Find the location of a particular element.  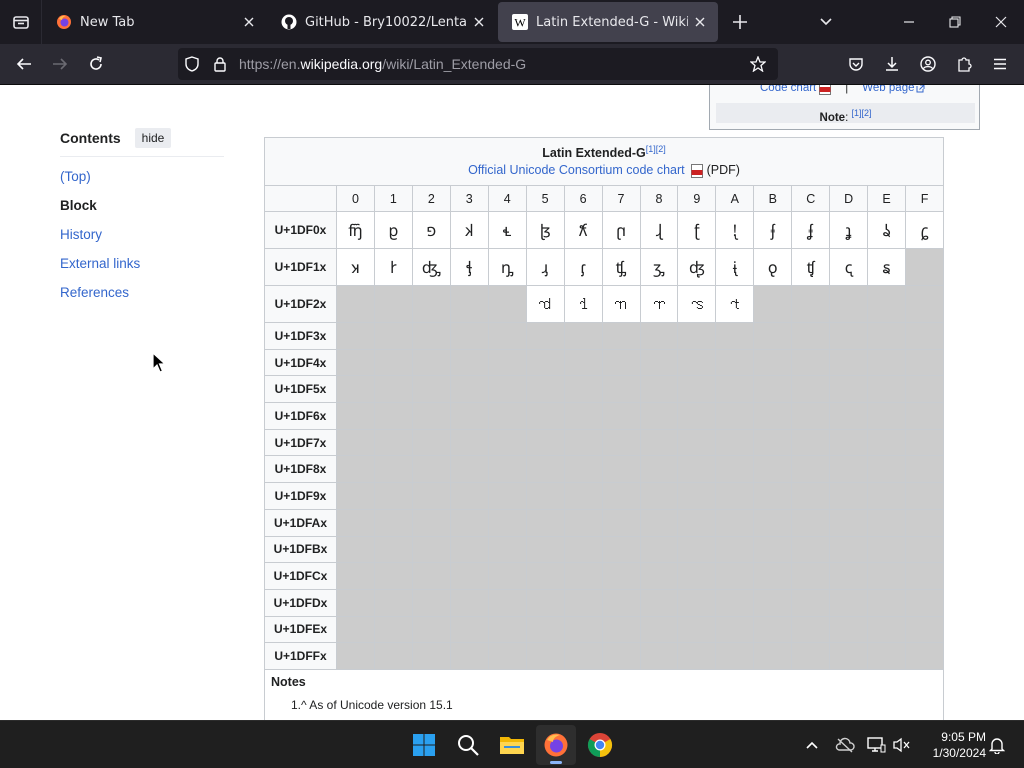

minimize-button is located at coordinates (909, 22).